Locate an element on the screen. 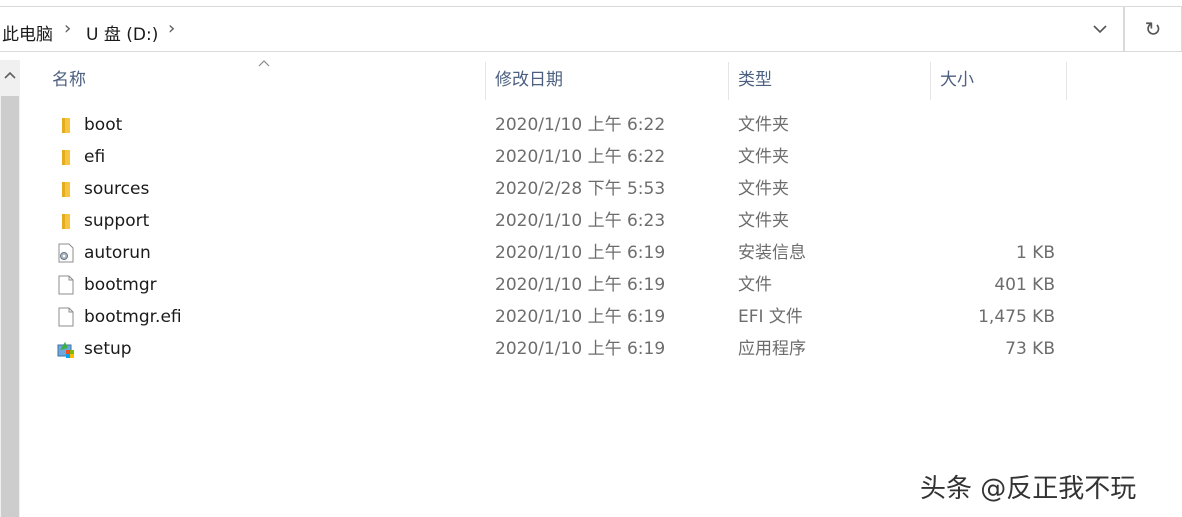 The height and width of the screenshot is (517, 1182). file-row-setup: setup 2020/1/10 上午 6:19 应用程序 73 KB is located at coordinates (601, 349).